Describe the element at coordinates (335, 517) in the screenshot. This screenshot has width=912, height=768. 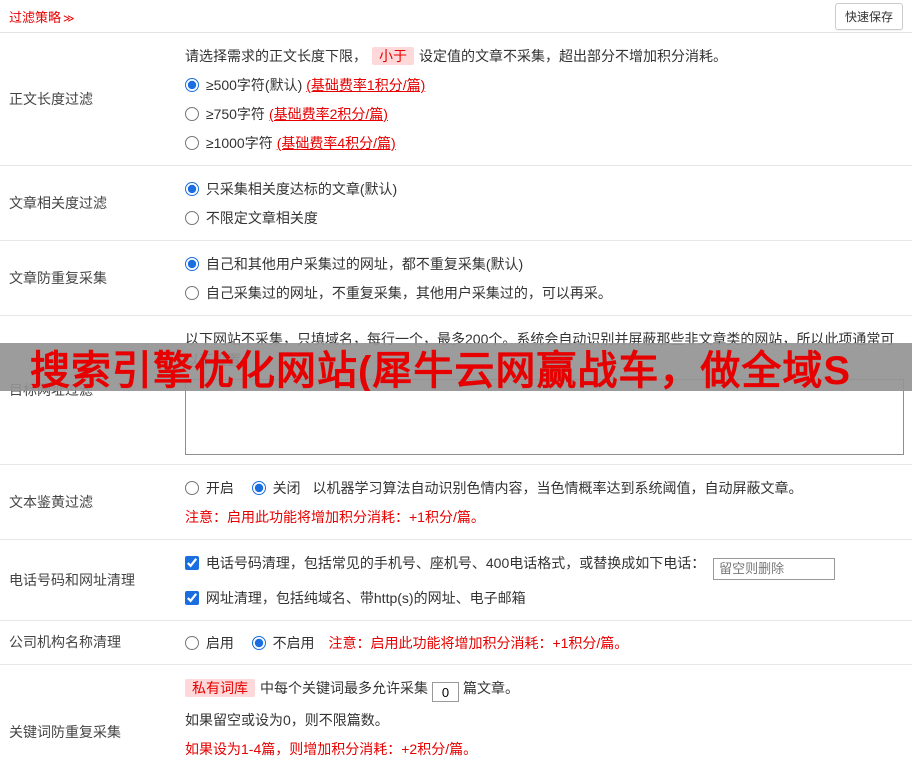
I see `porn-cost-note: 注意：启用此功能将增加积分消耗：+1积分/篇。` at that location.